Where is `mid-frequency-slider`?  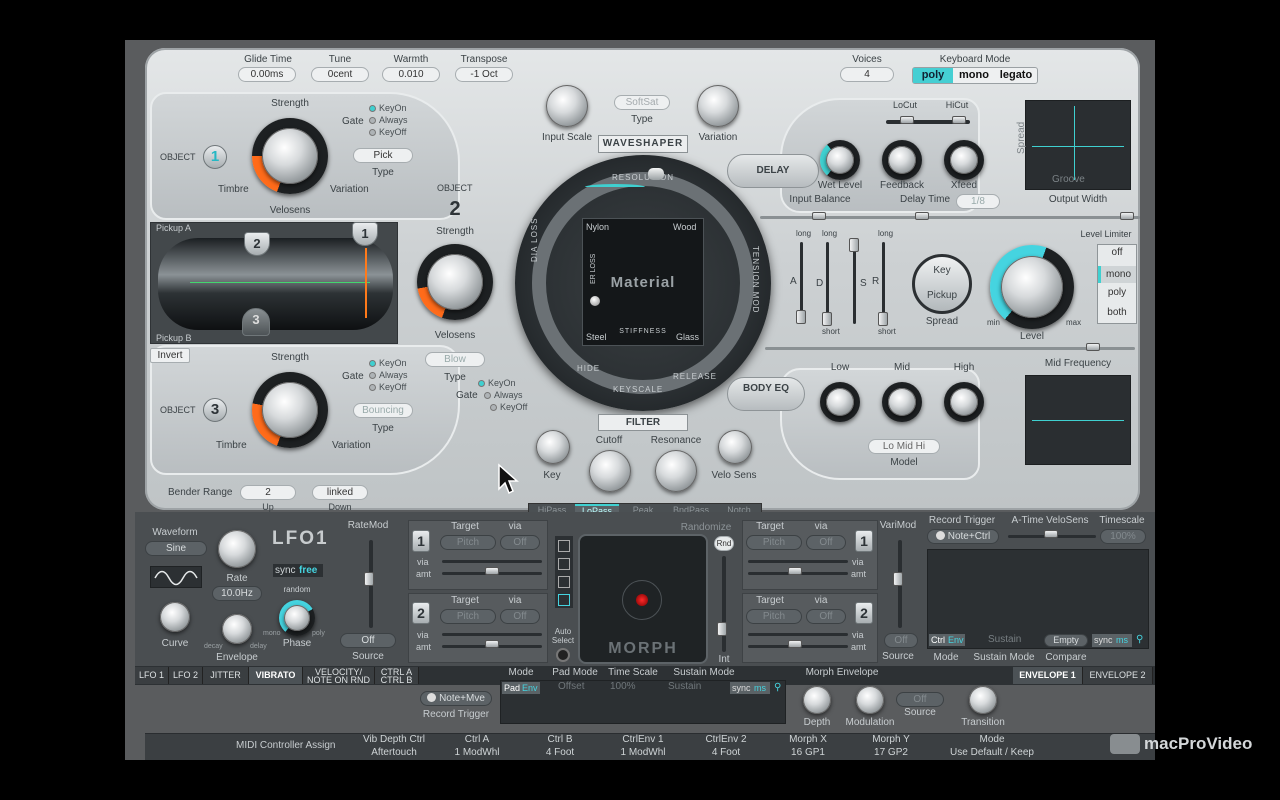
mid-frequency-slider is located at coordinates (950, 348).